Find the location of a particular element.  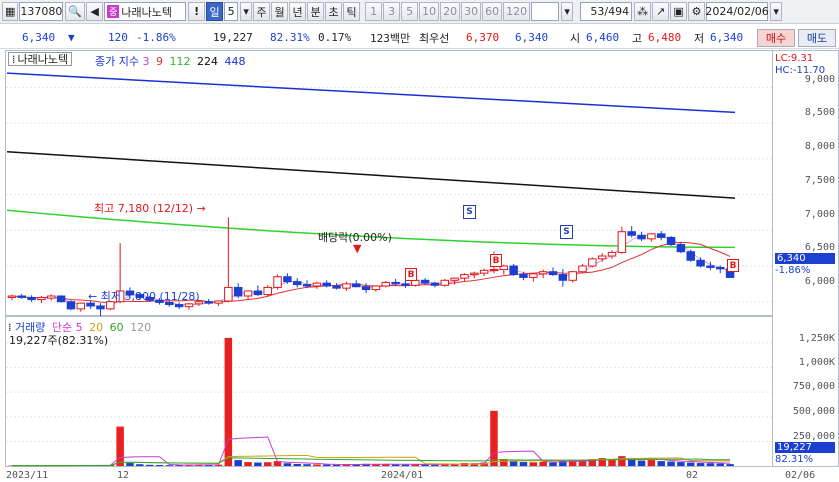

vma120-legend: 120 is located at coordinates (141, 327).